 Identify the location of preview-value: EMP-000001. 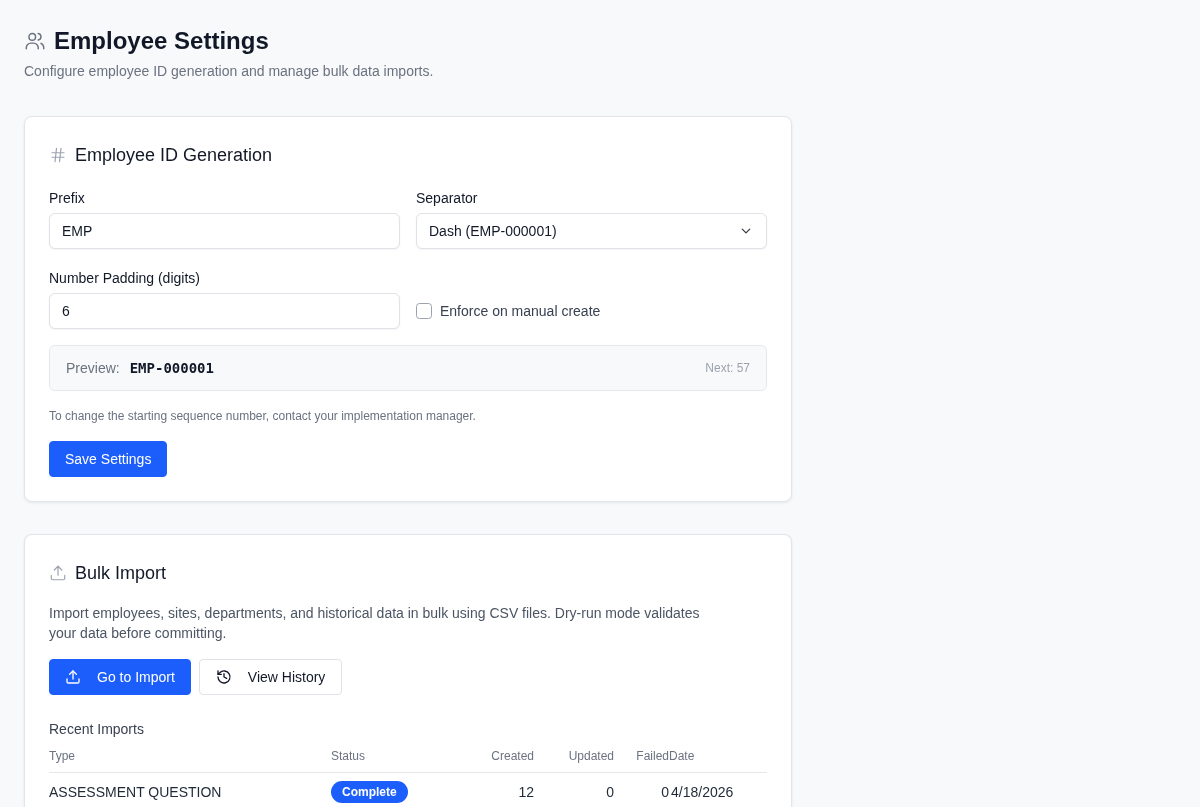
(171, 368).